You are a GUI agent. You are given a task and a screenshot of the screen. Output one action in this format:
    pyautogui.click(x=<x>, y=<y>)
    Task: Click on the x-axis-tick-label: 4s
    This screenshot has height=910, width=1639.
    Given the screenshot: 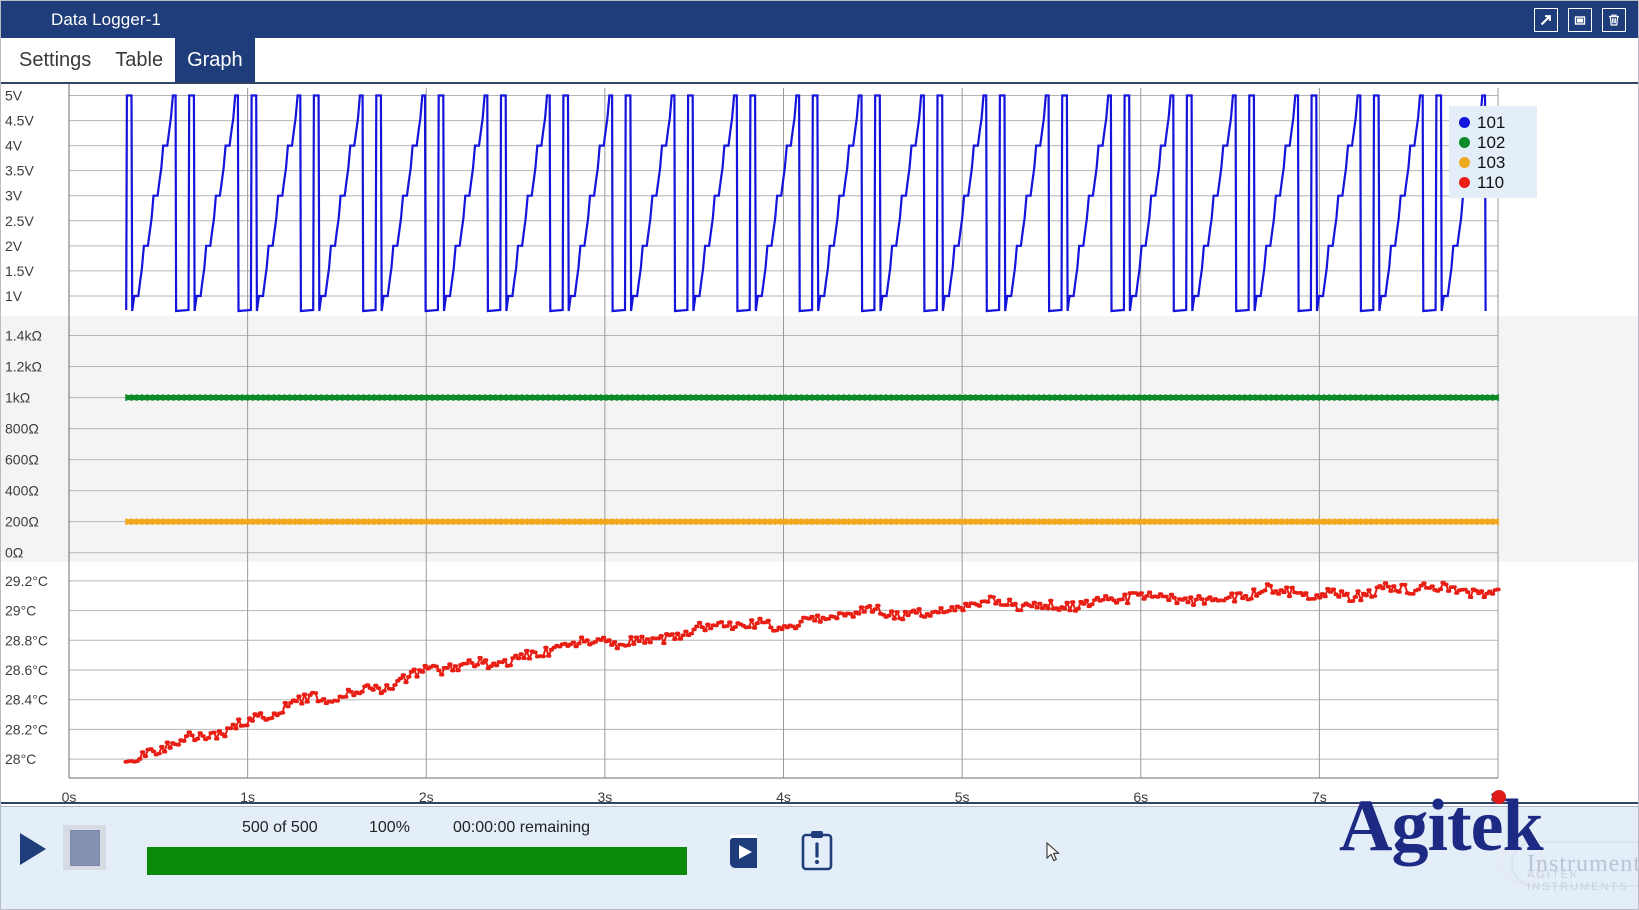 What is the action you would take?
    pyautogui.click(x=783, y=796)
    